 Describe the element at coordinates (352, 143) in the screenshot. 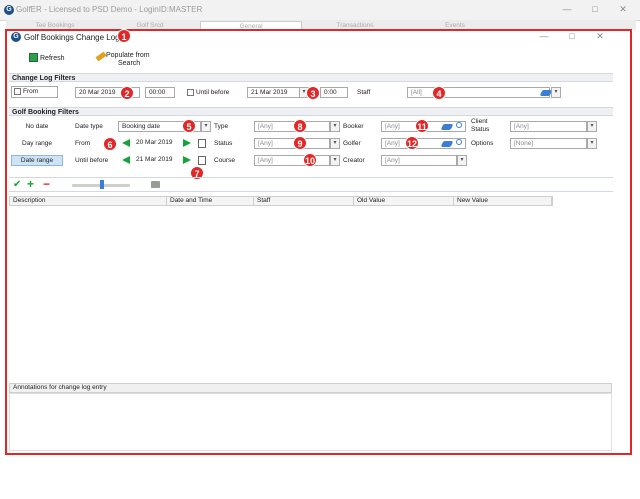

I see `golfer-label: Golfer` at that location.